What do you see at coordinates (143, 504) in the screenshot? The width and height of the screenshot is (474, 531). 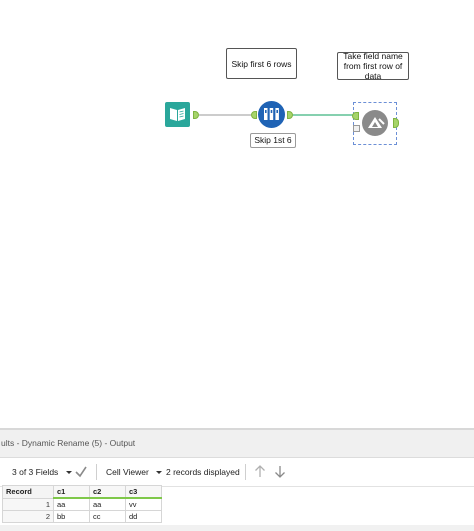 I see `cell-c3: vv` at bounding box center [143, 504].